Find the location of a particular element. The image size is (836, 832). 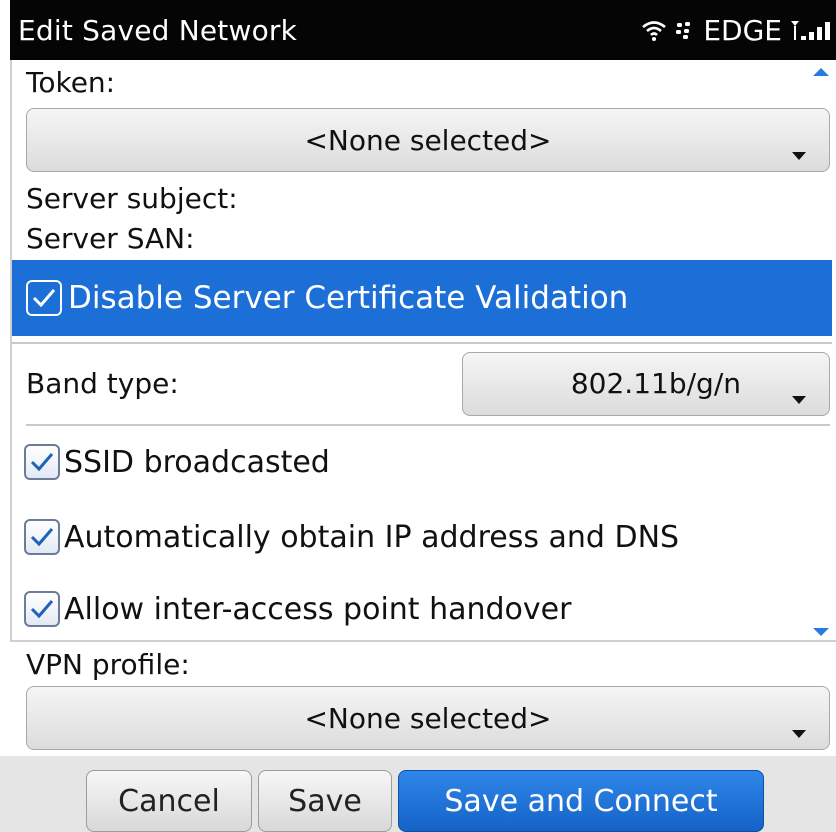

save-and-connect-button: Save and Connect is located at coordinates (581, 801).